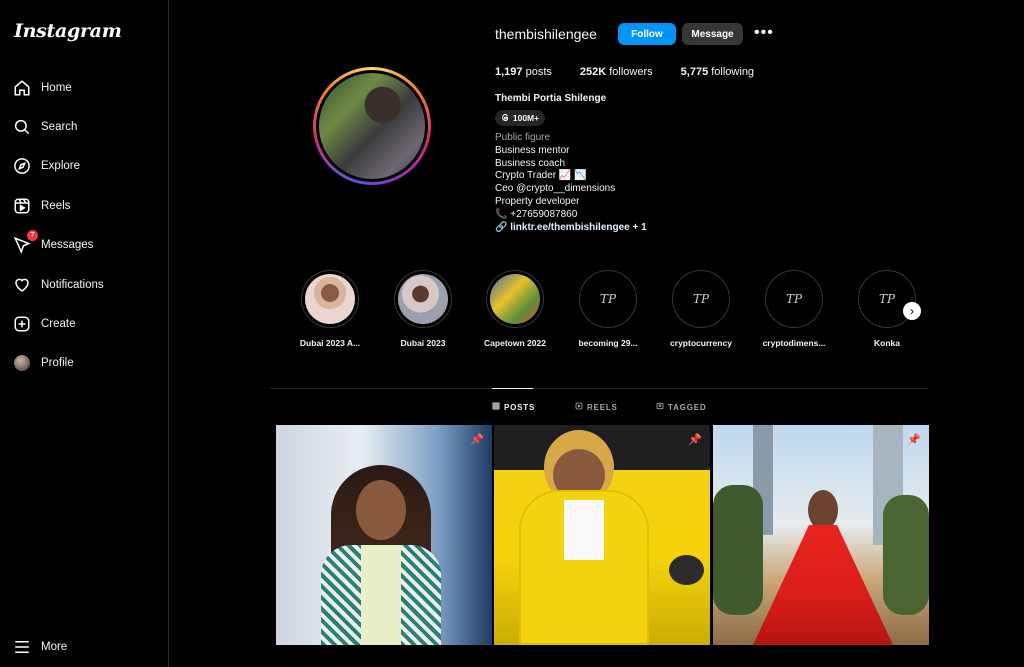 This screenshot has height=667, width=1024. What do you see at coordinates (87, 127) in the screenshot?
I see `sidebar-item-search: Search` at bounding box center [87, 127].